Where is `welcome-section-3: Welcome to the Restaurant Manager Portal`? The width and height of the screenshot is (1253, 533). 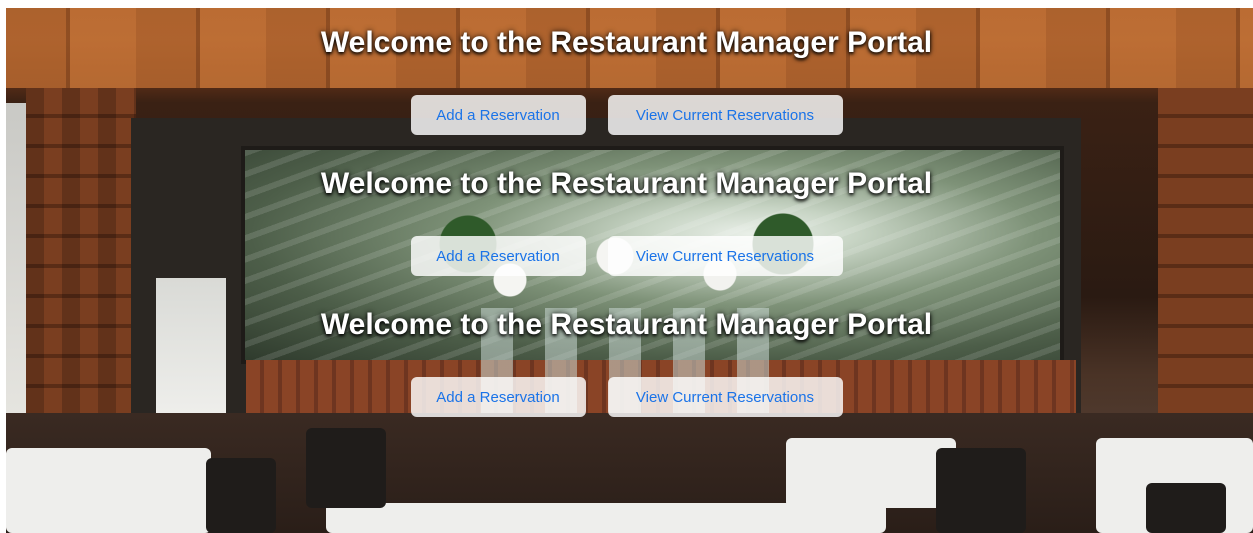
welcome-section-3: Welcome to the Restaurant Manager Portal is located at coordinates (626, 325).